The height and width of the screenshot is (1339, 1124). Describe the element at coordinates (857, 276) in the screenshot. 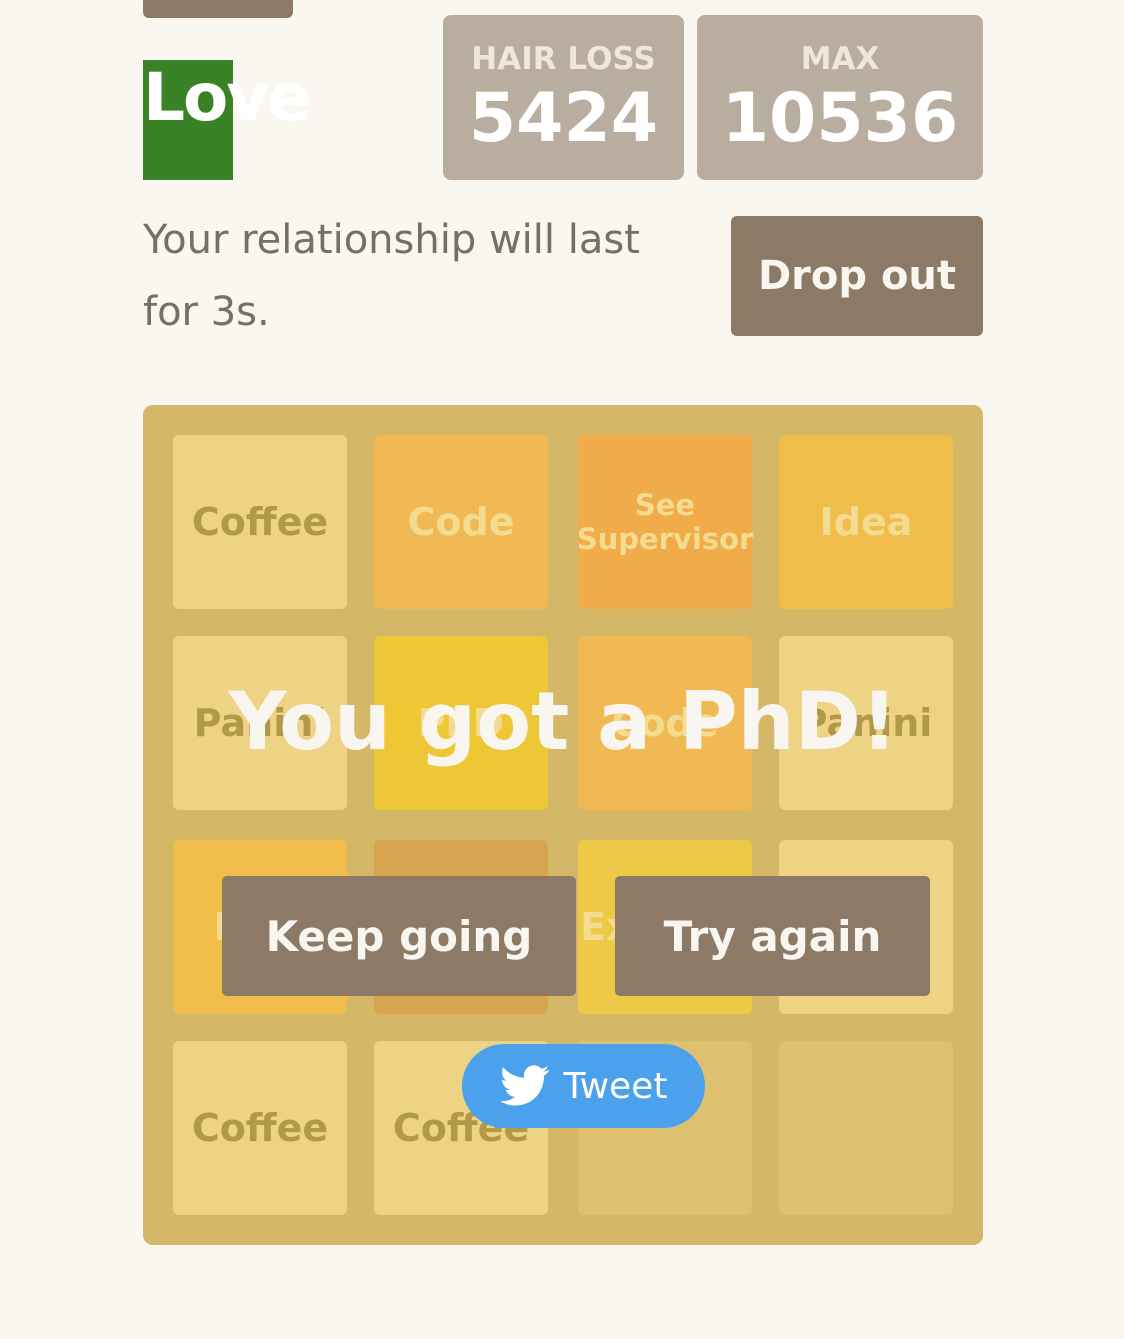

I see `drop-out-button: Drop out` at that location.